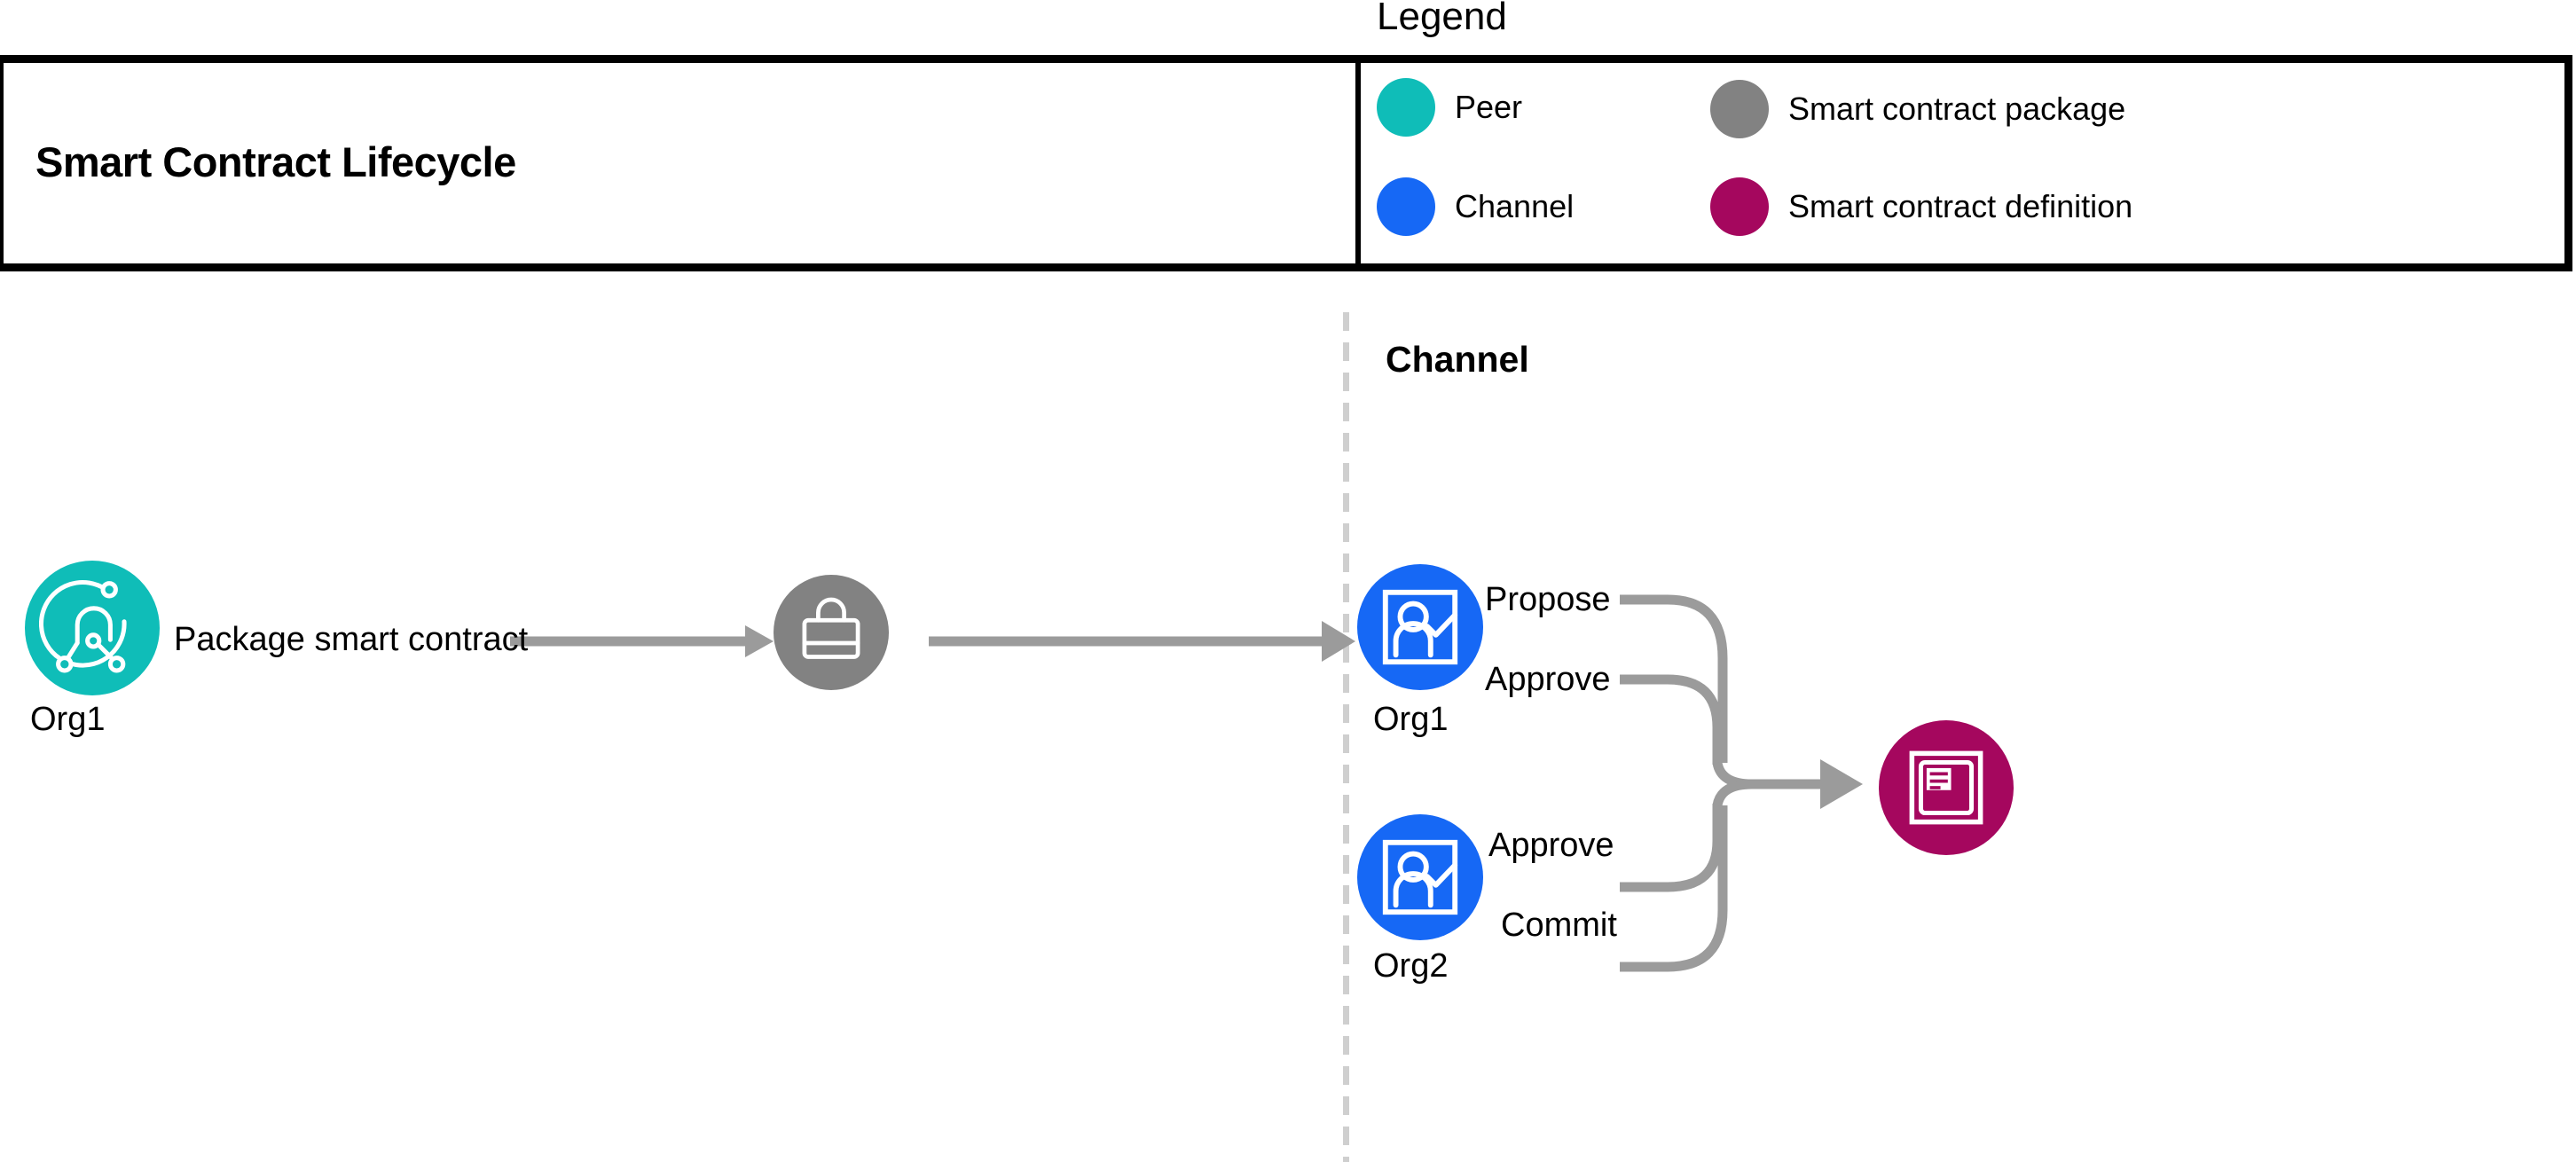 The height and width of the screenshot is (1162, 2576). What do you see at coordinates (1411, 966) in the screenshot?
I see `node-caption-org2-channel: Org2` at bounding box center [1411, 966].